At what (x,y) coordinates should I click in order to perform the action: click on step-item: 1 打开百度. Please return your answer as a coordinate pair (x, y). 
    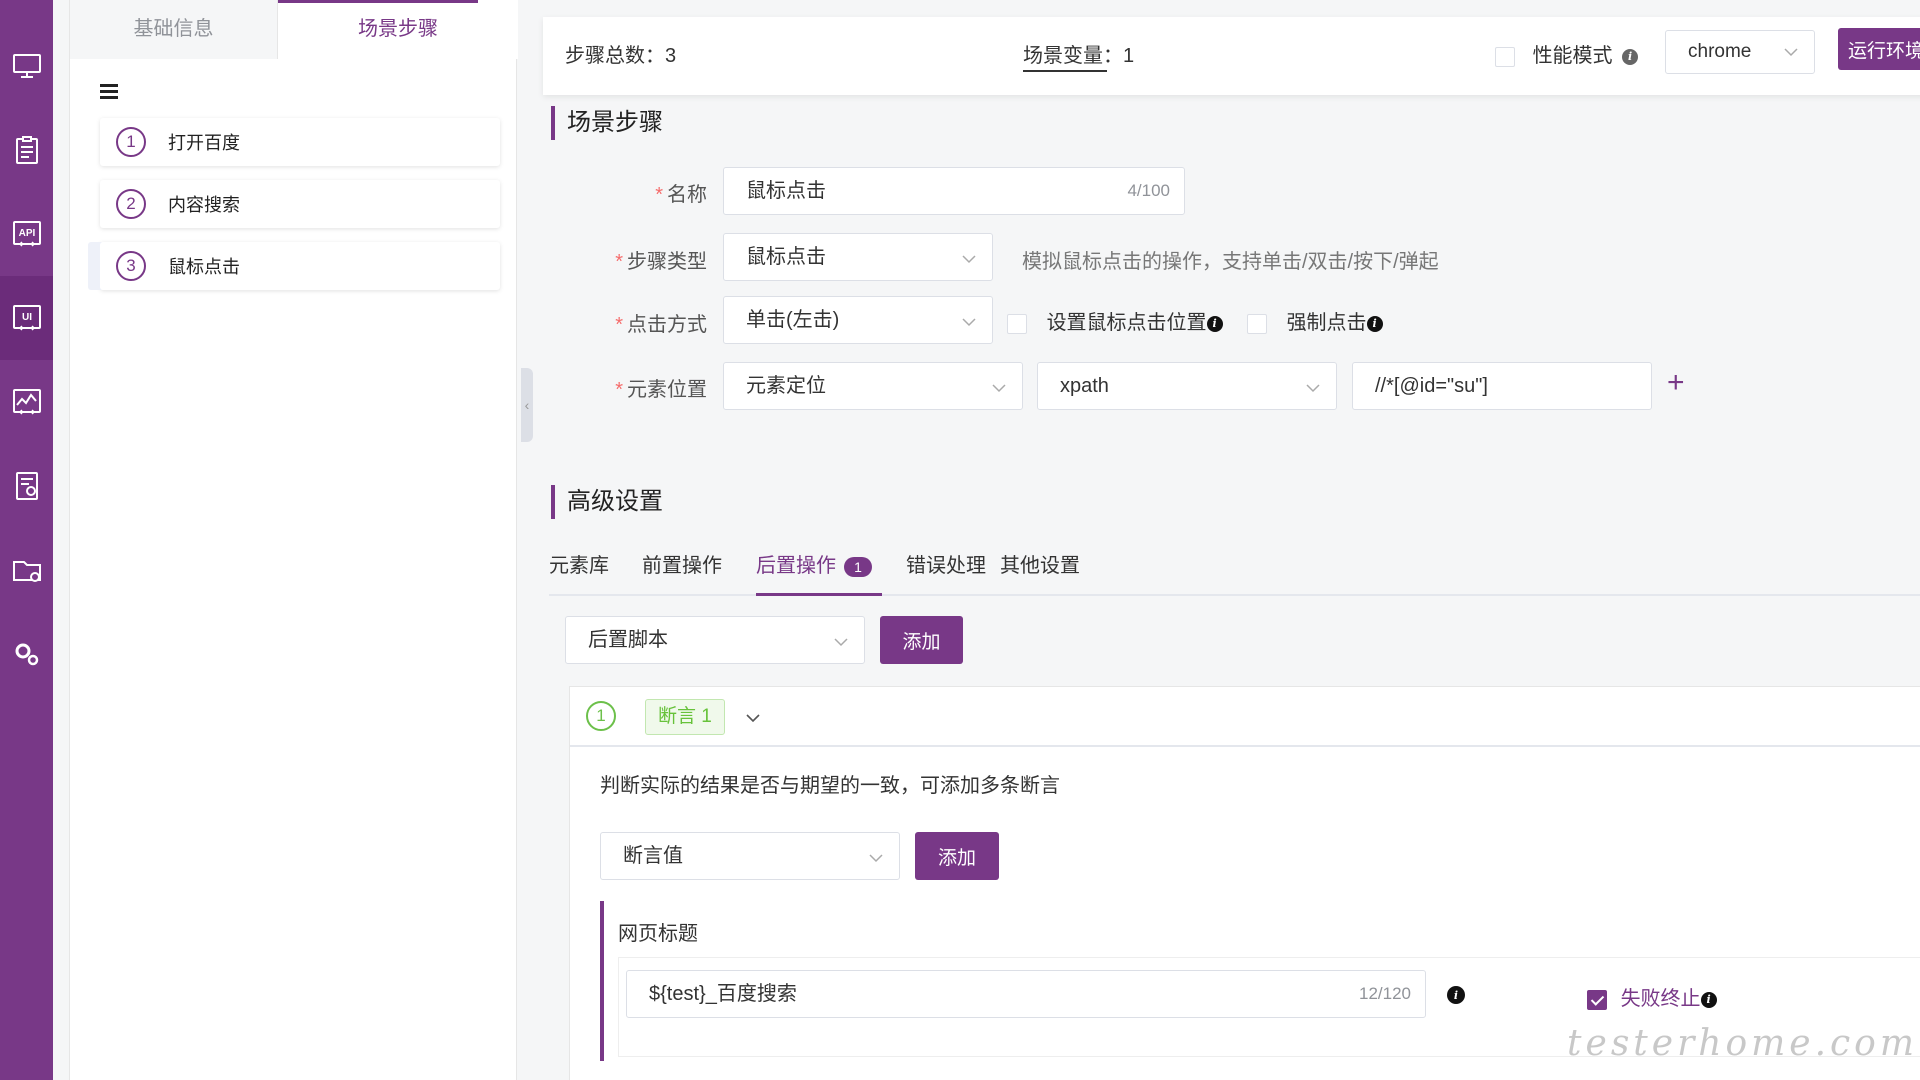
    Looking at the image, I should click on (300, 142).